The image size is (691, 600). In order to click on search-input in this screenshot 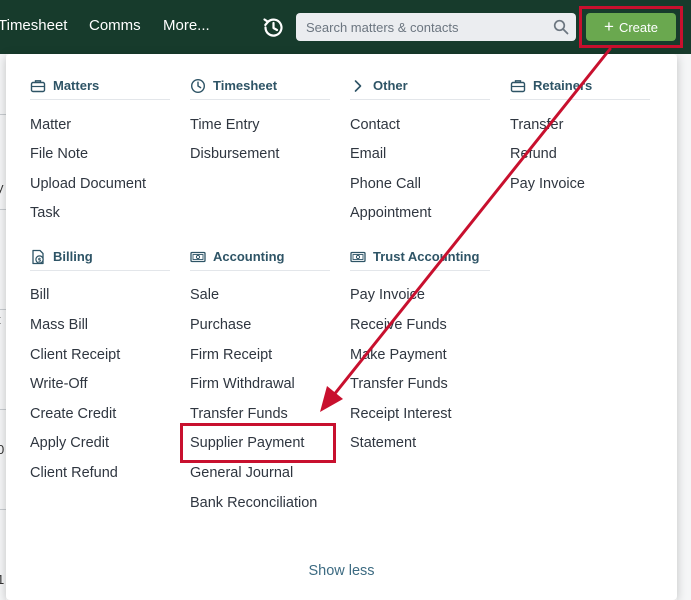, I will do `click(421, 27)`.